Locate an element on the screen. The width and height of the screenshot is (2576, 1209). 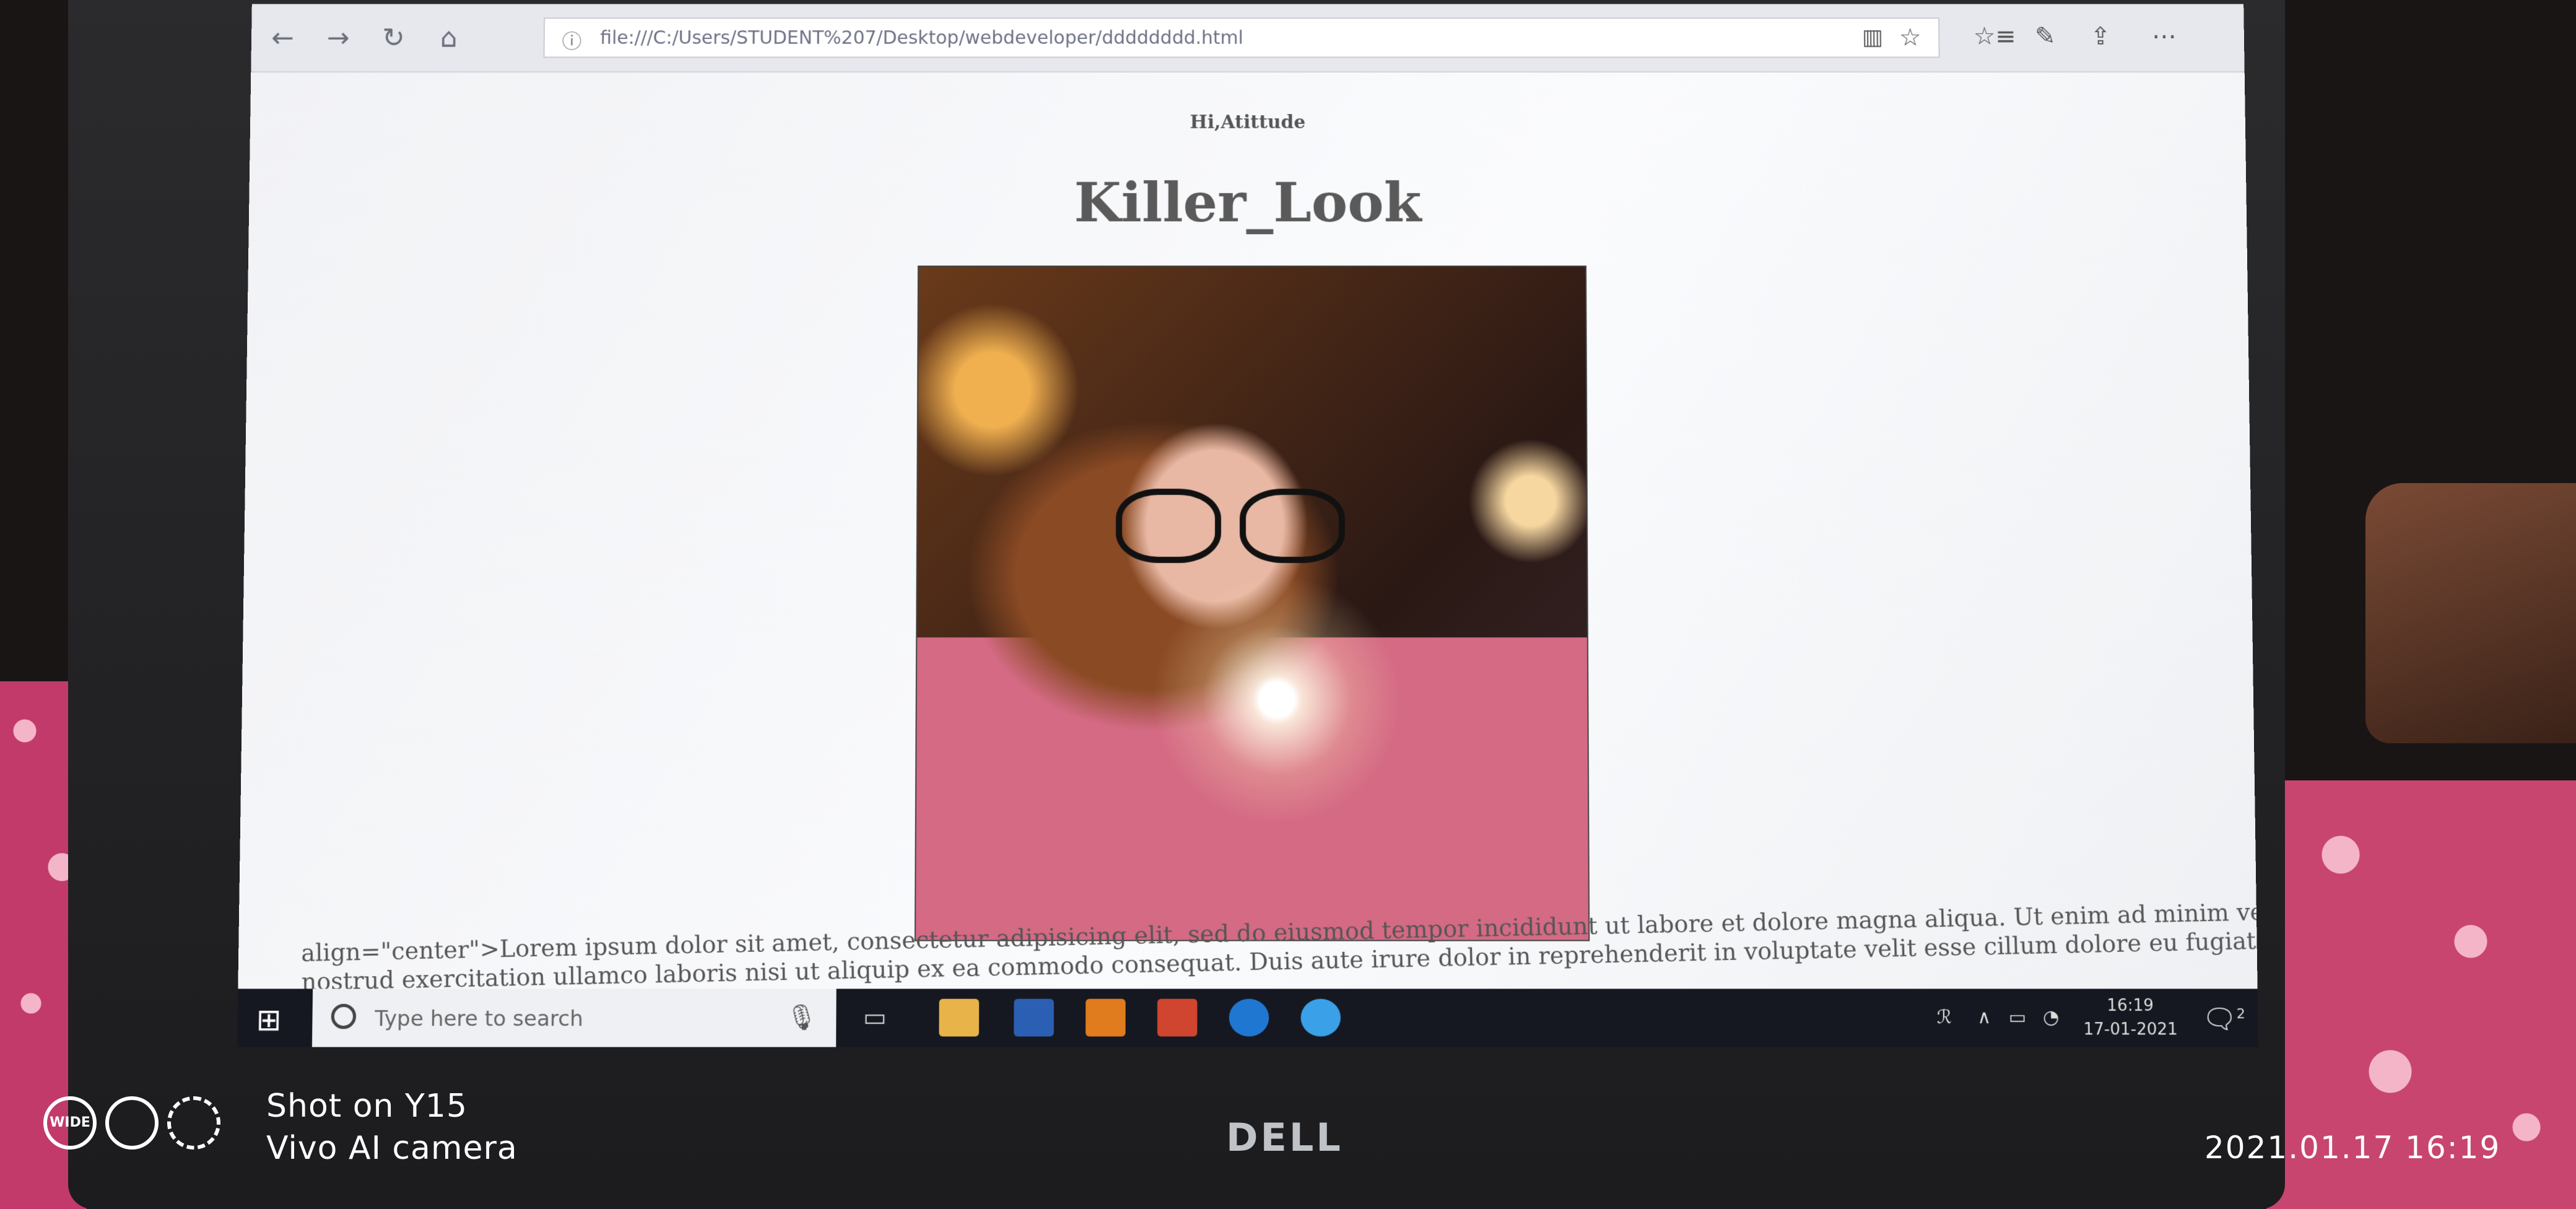
windows-start-icon: ⊞ is located at coordinates (268, 1020).